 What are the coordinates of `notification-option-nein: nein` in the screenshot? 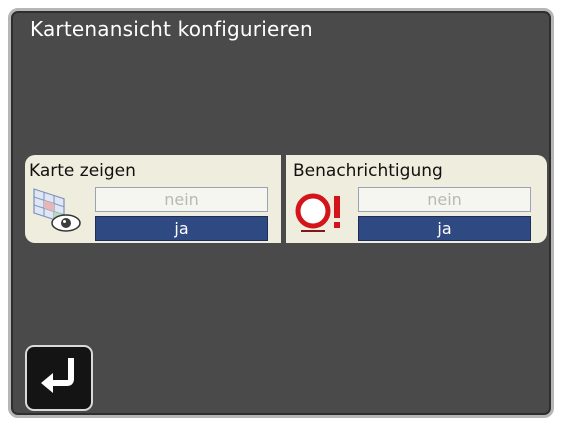 It's located at (444, 199).